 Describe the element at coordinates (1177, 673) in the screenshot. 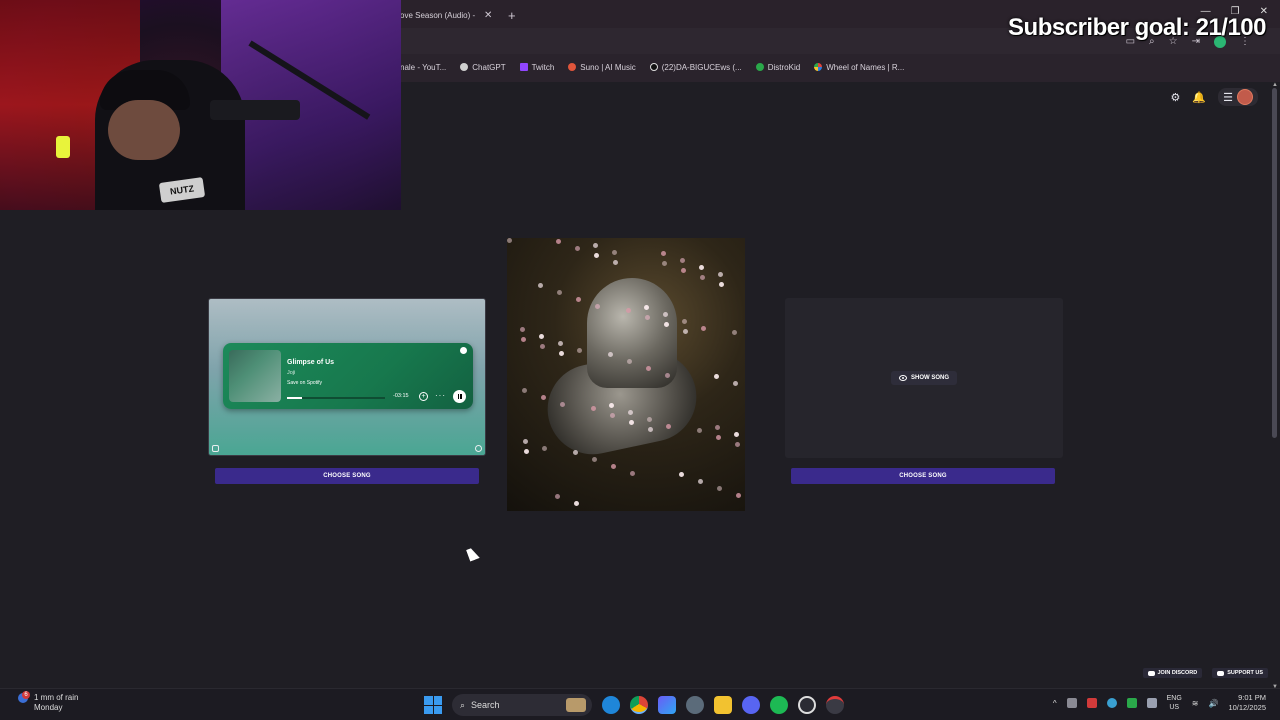

I see `join-discord-label: JOIN DISCORD` at that location.